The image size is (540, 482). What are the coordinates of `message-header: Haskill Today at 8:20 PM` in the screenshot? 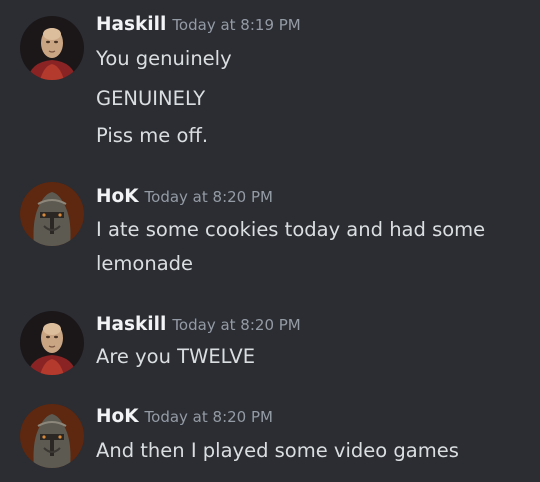 It's located at (198, 324).